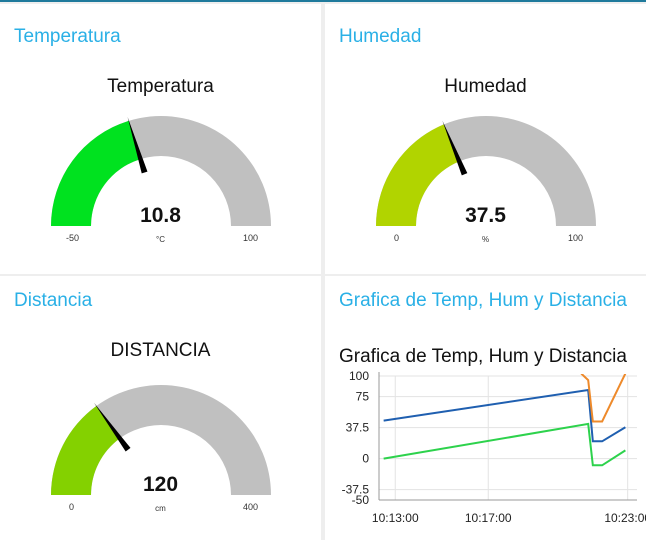 This screenshot has width=646, height=540. Describe the element at coordinates (486, 171) in the screenshot. I see `humedad-gauge` at that location.